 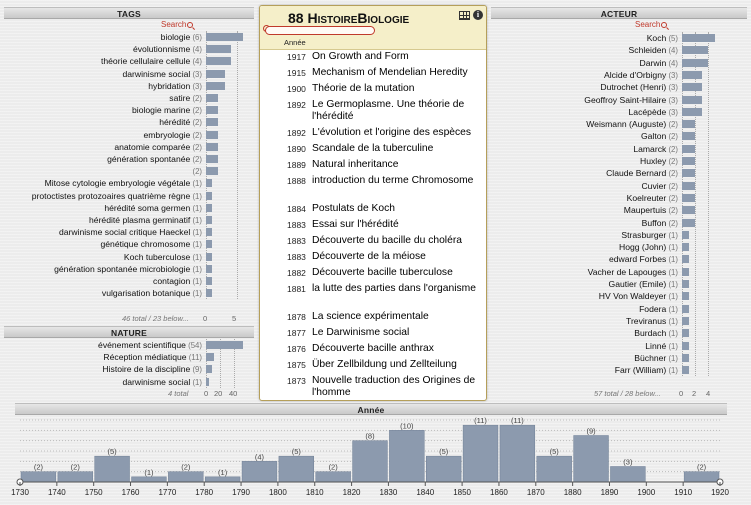 What do you see at coordinates (103, 369) in the screenshot?
I see `nature-facet-row: Histoire de la discipline (9)` at bounding box center [103, 369].